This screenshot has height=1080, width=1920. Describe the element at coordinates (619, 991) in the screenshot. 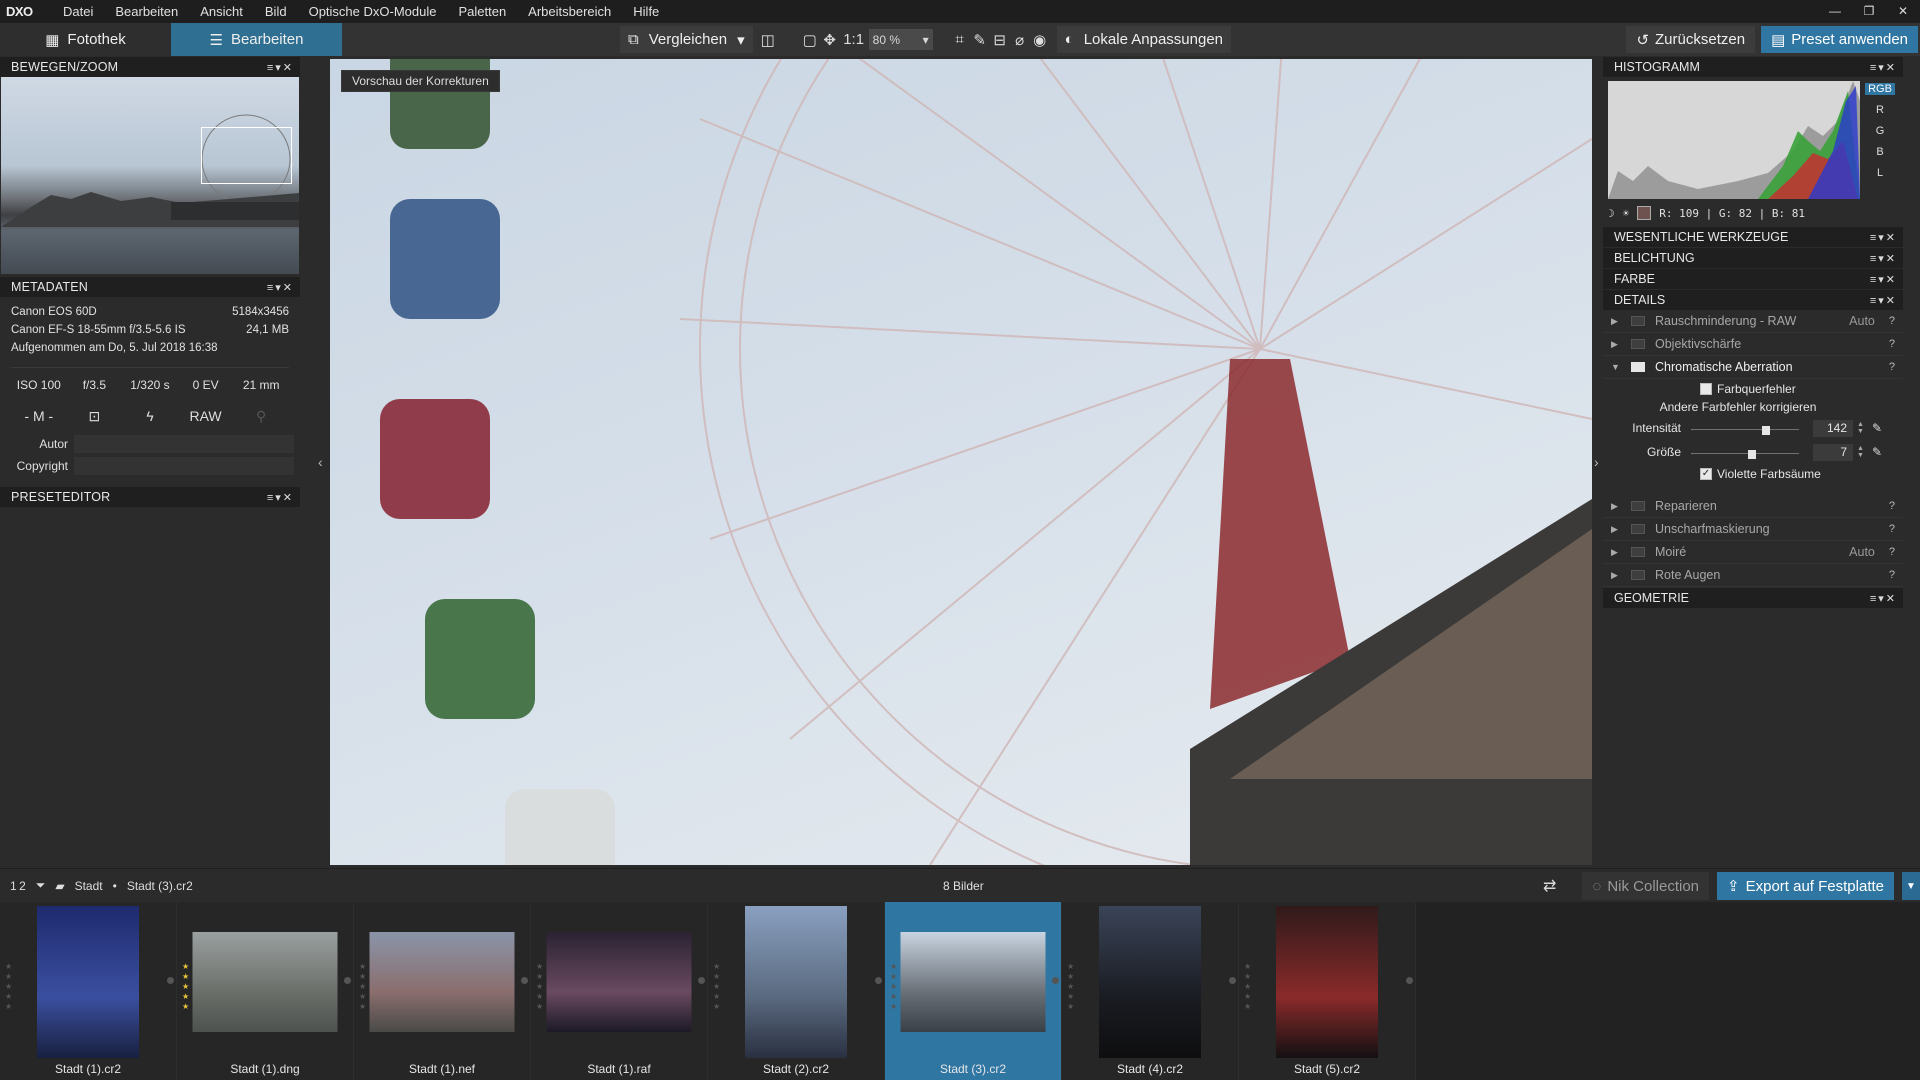

I see `filmstrip-thumb: ★ ★ ★ ★ ★ Stadt (1).raf` at that location.